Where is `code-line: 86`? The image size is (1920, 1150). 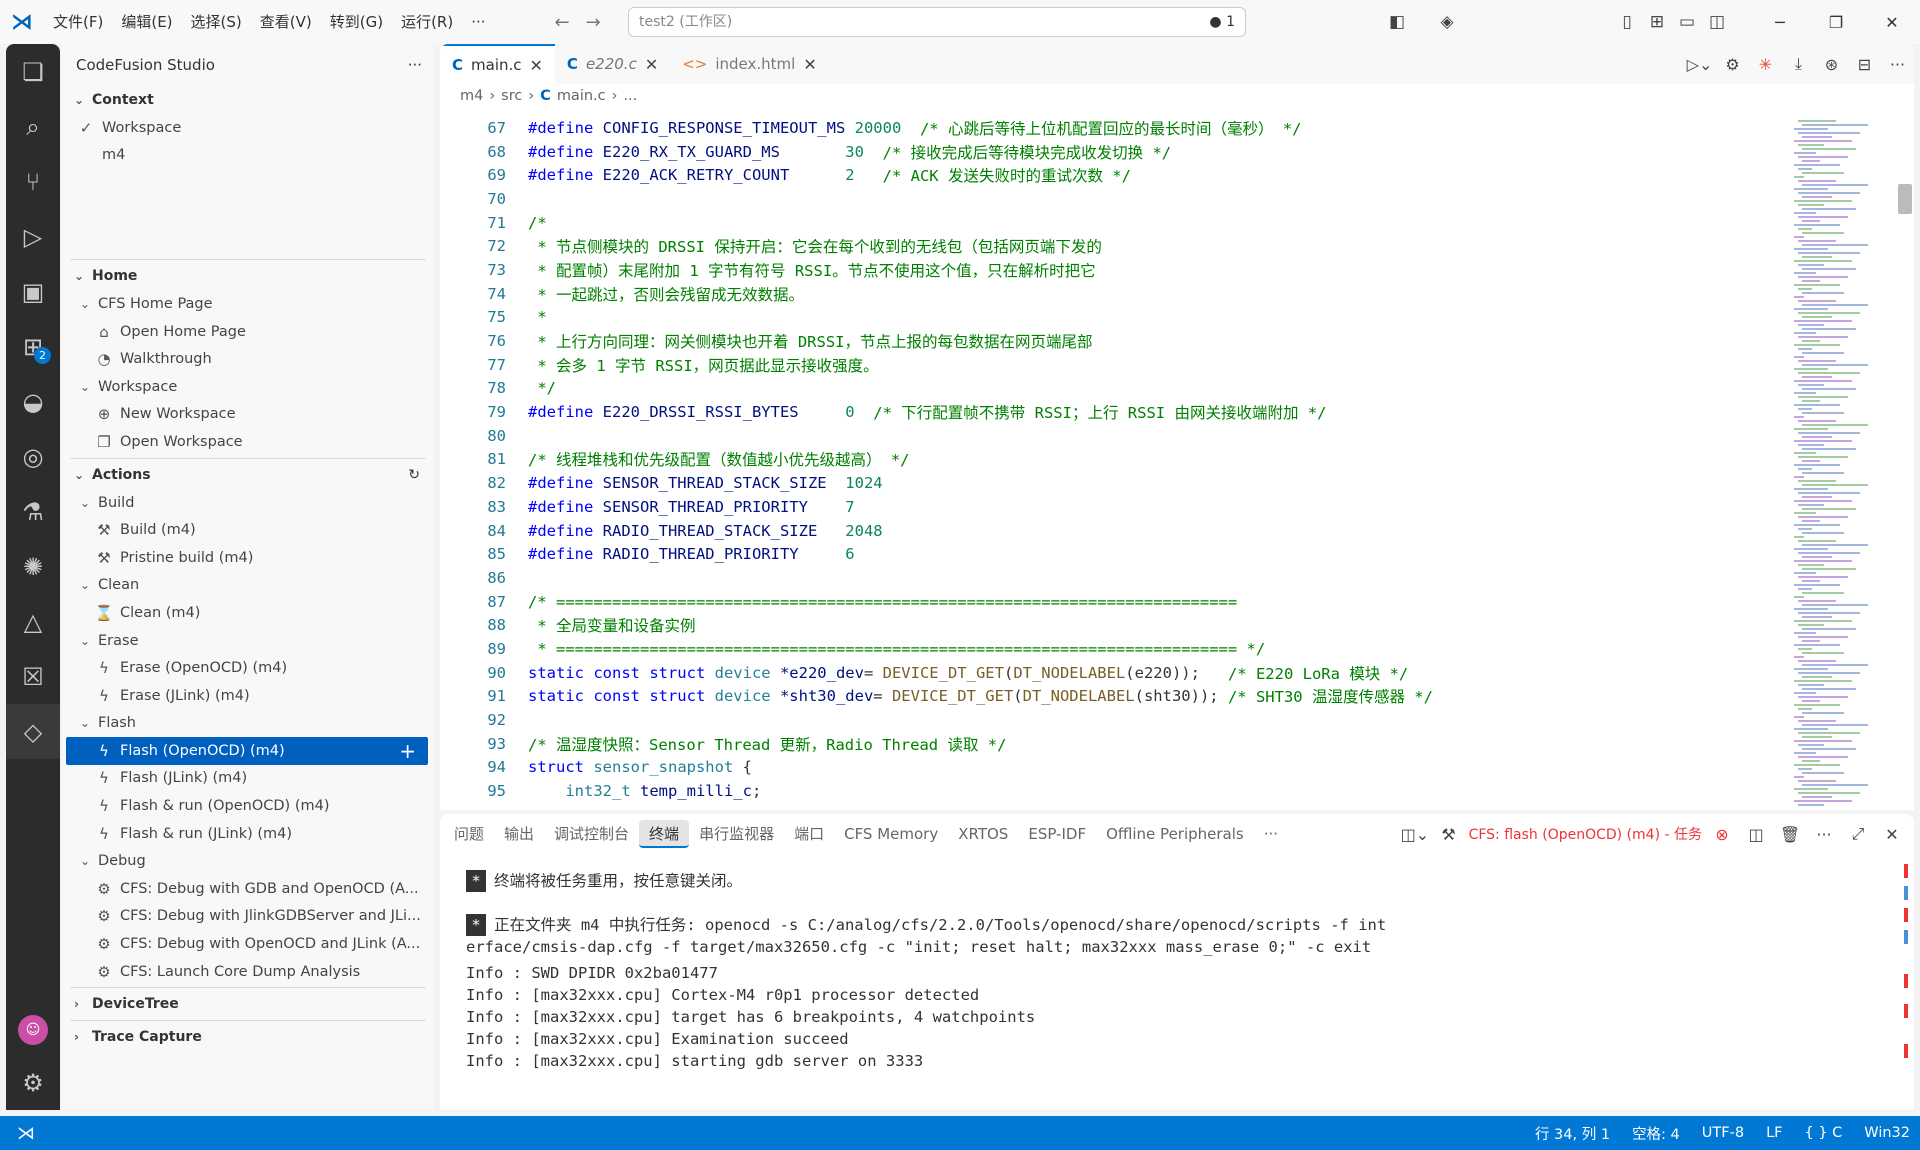
code-line: 86 is located at coordinates (1110, 578).